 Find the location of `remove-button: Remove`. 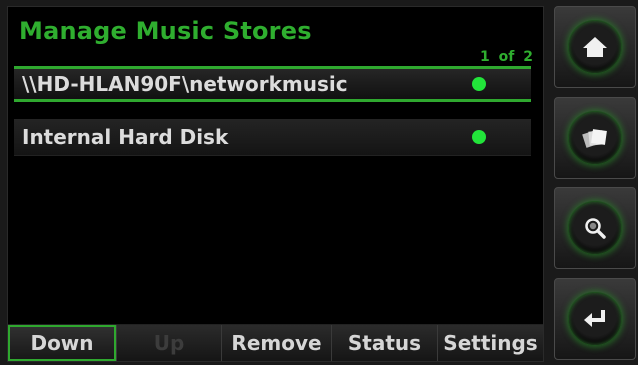

remove-button: Remove is located at coordinates (276, 343).